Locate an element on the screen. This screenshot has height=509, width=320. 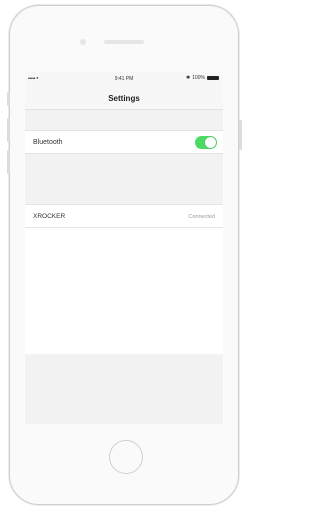
navigation-bar: Settings is located at coordinates (124, 98).